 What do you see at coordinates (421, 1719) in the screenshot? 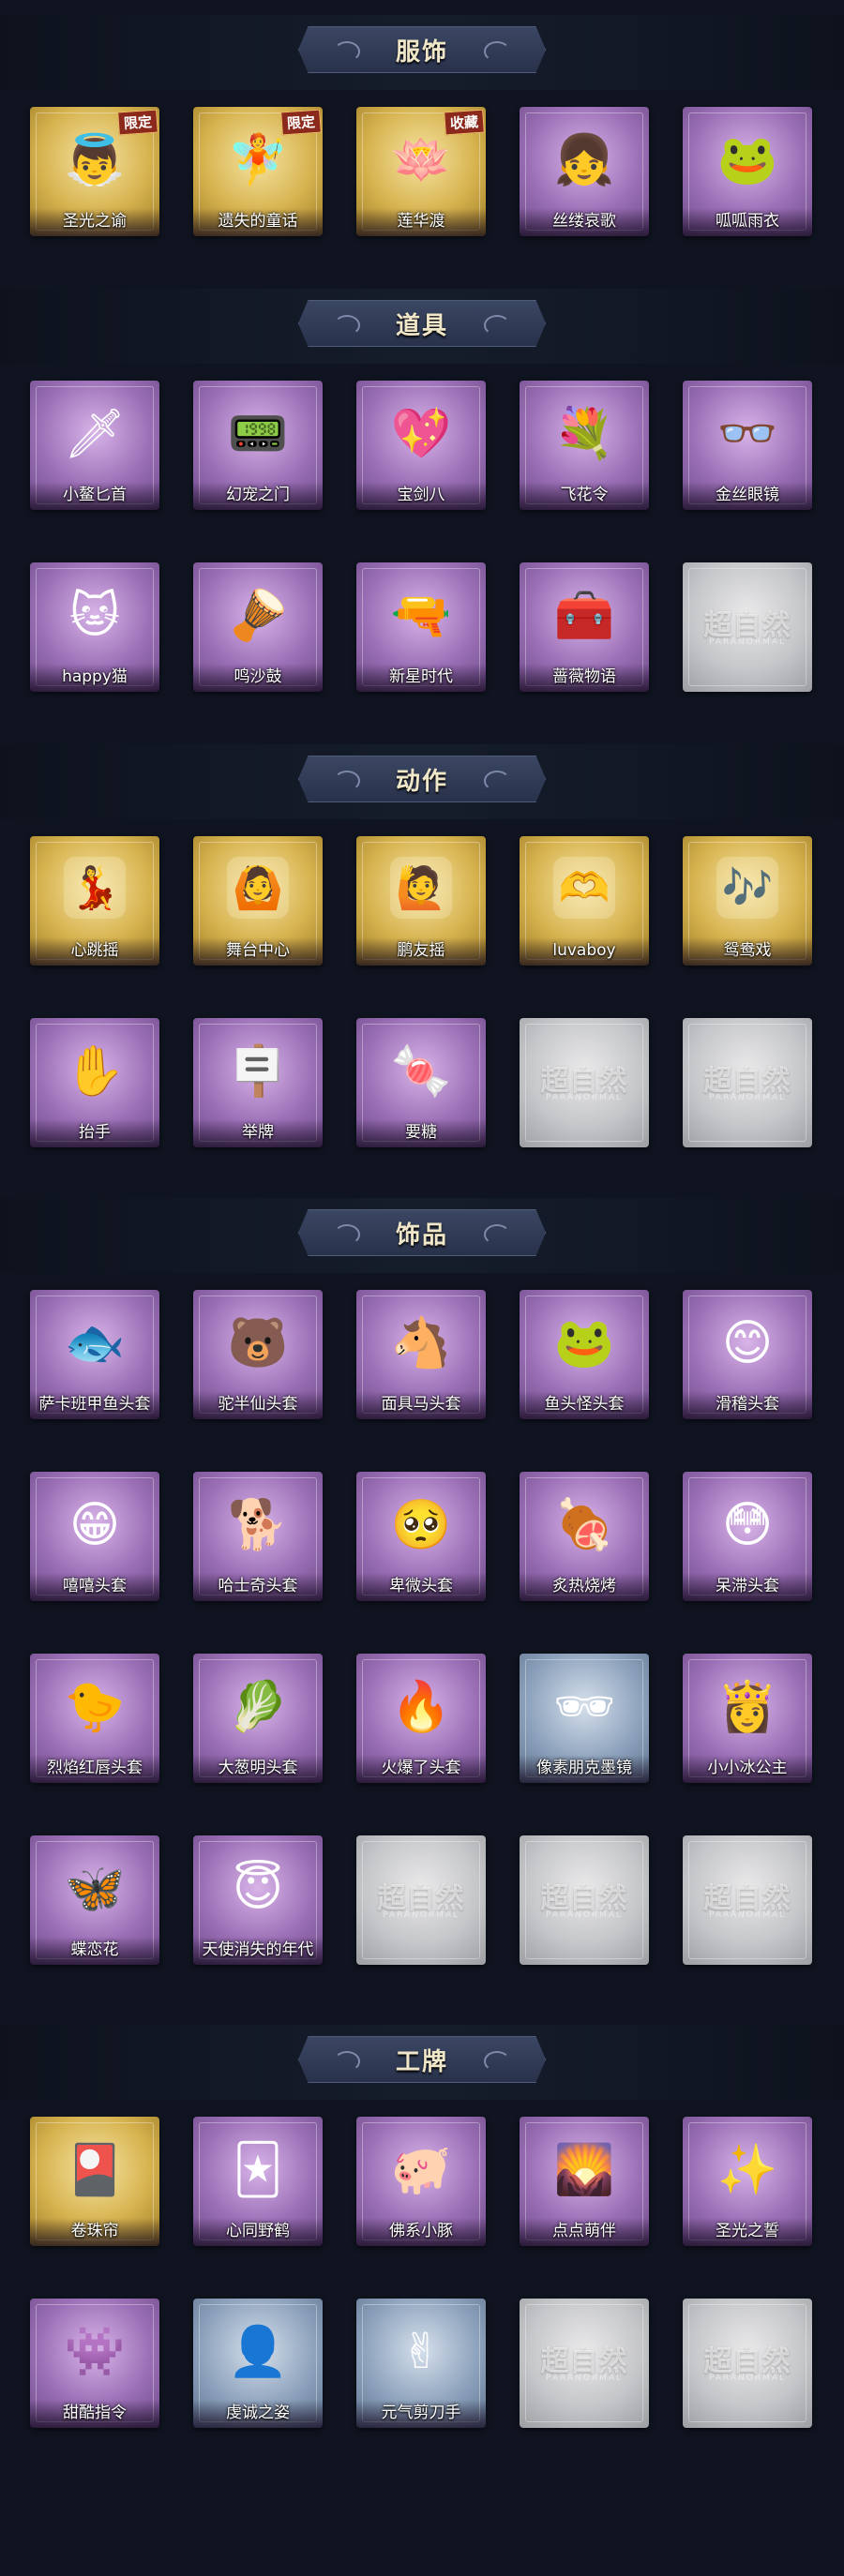
I see `item-card: 🔥 火爆了头套` at bounding box center [421, 1719].